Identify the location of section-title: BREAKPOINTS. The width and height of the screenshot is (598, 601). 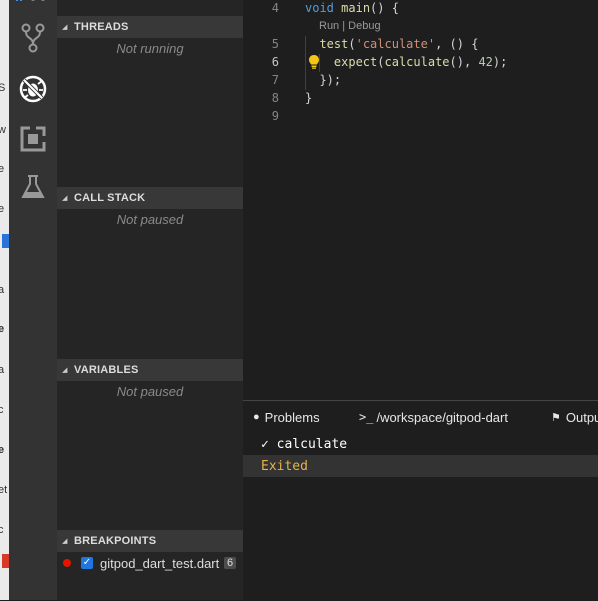
(115, 541).